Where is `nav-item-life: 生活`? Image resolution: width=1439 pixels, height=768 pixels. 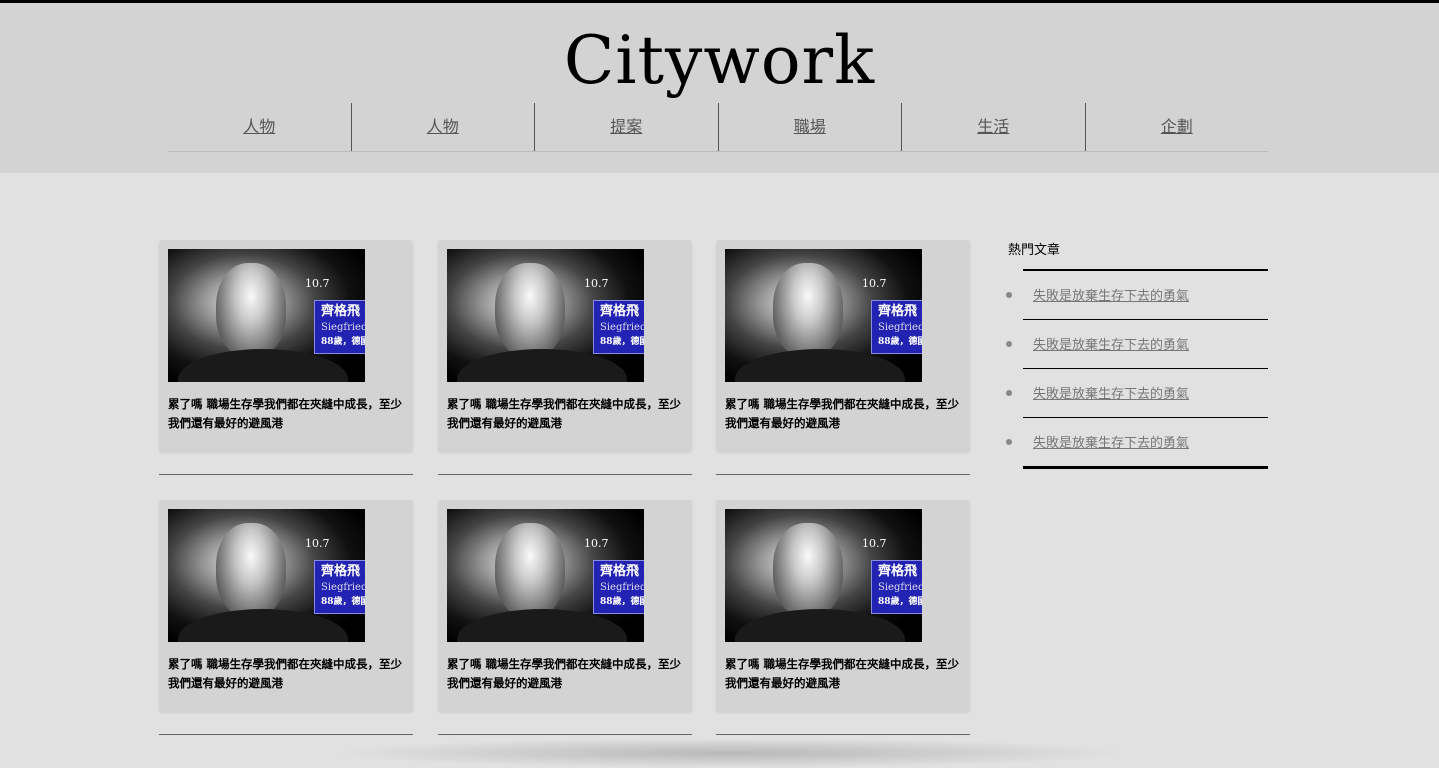
nav-item-life: 生活 is located at coordinates (994, 127).